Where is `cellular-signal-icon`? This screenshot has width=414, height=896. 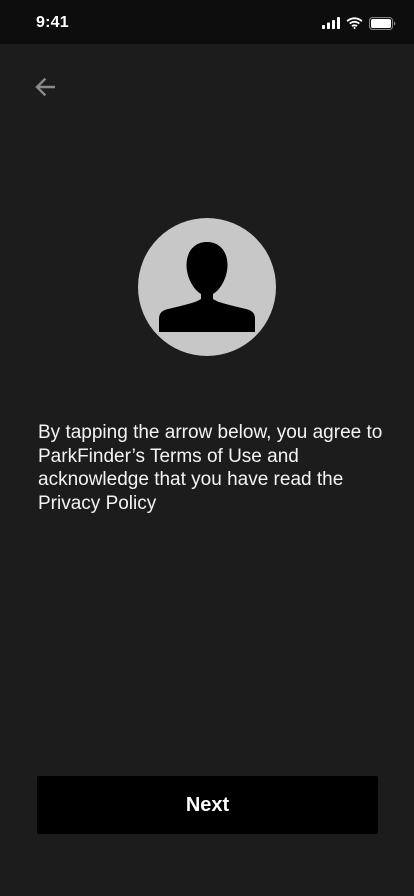
cellular-signal-icon is located at coordinates (331, 23).